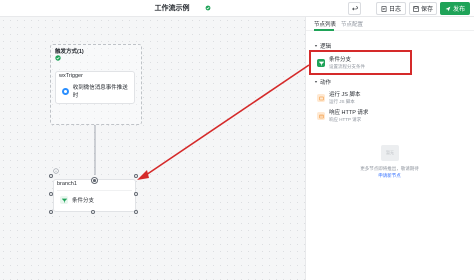 The width and height of the screenshot is (474, 280). I want to click on item-title: 运行 JS 脚本, so click(345, 94).